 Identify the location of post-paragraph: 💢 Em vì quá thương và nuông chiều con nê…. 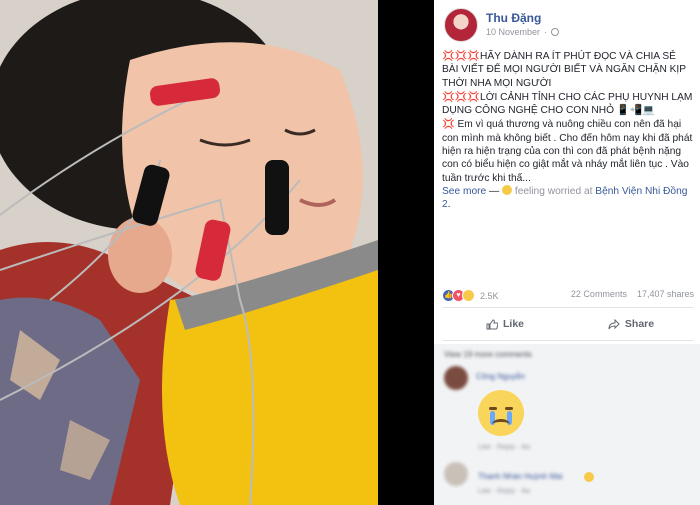
(567, 165).